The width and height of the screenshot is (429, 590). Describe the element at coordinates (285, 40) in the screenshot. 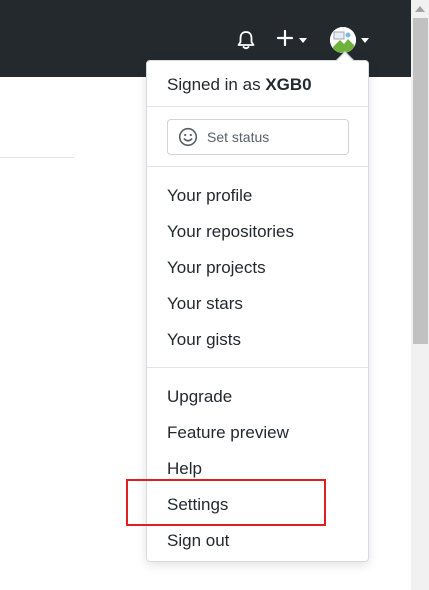

I see `plus-icon` at that location.